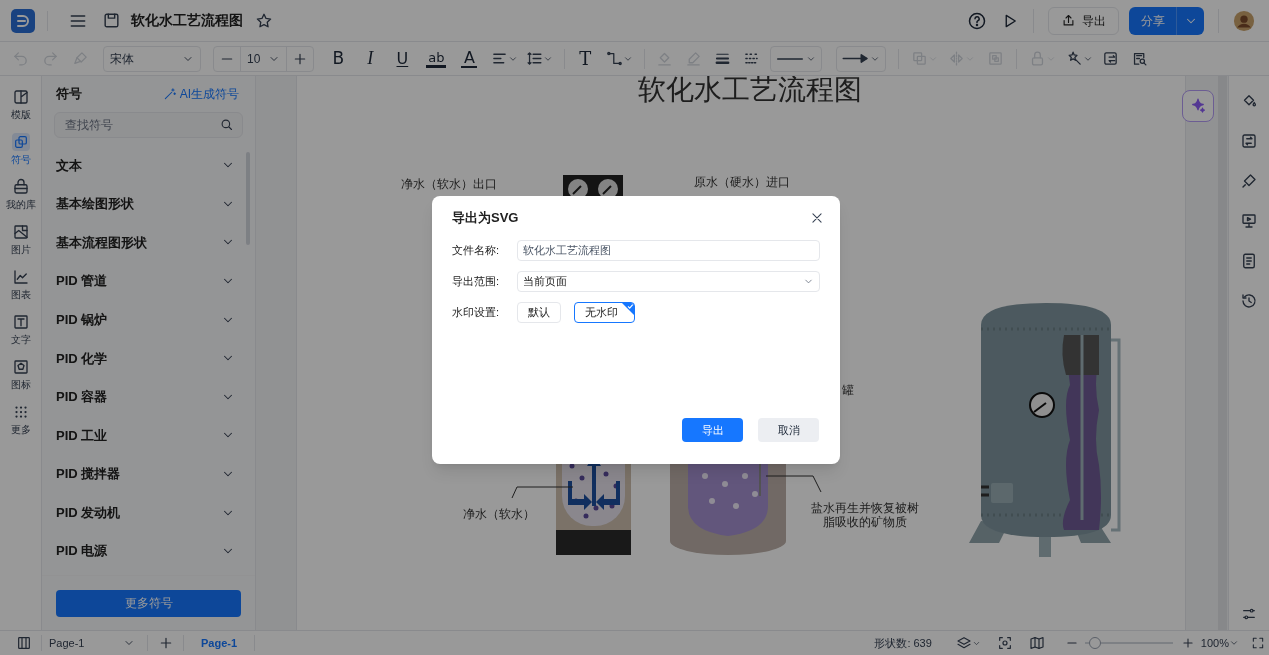 The height and width of the screenshot is (655, 1269). What do you see at coordinates (1187, 643) in the screenshot?
I see `zoom-in-icon` at bounding box center [1187, 643].